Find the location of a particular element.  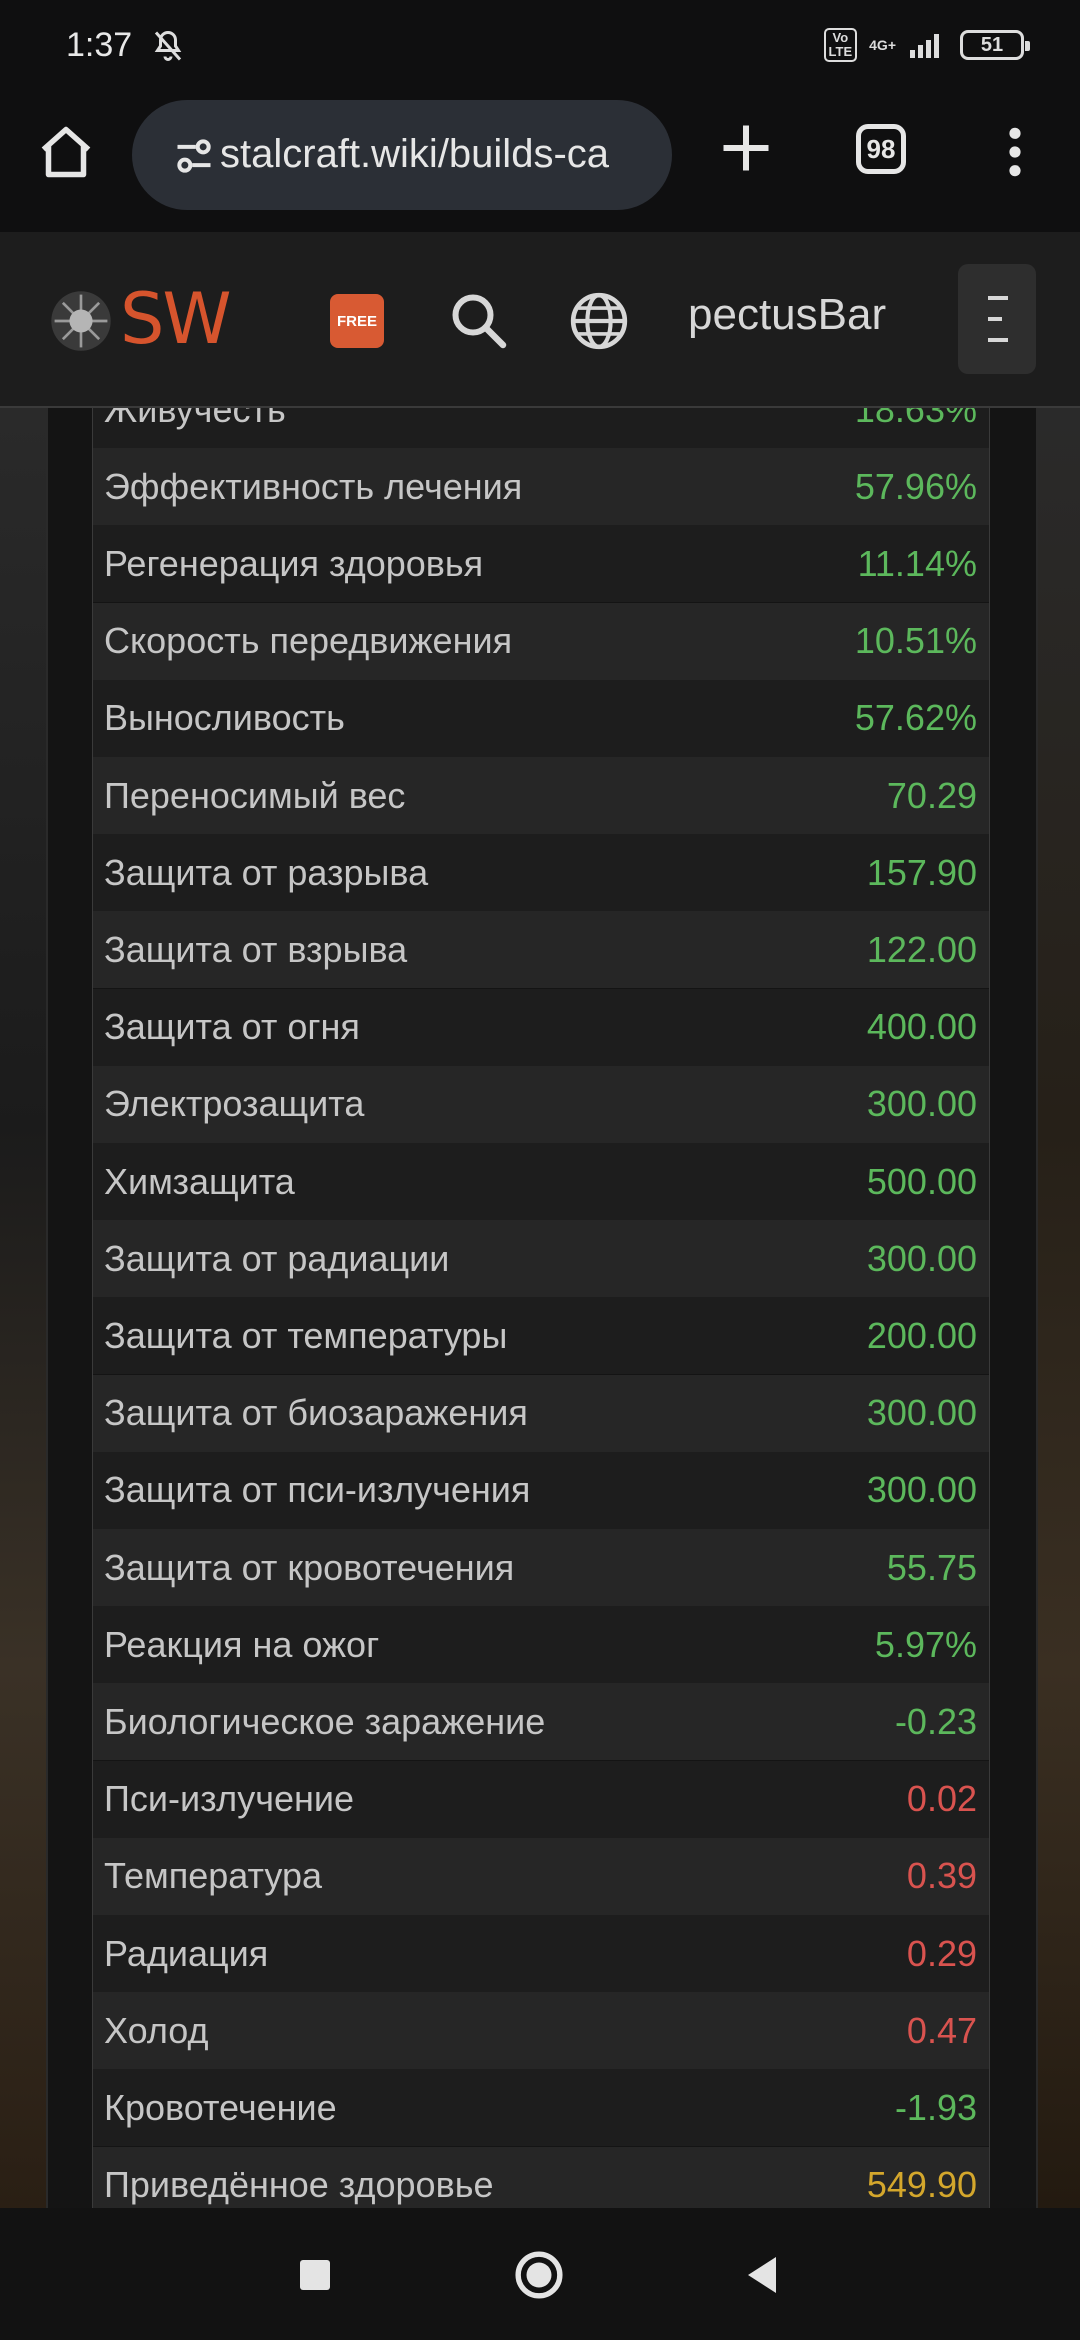

battery-icon: 51 is located at coordinates (995, 45).